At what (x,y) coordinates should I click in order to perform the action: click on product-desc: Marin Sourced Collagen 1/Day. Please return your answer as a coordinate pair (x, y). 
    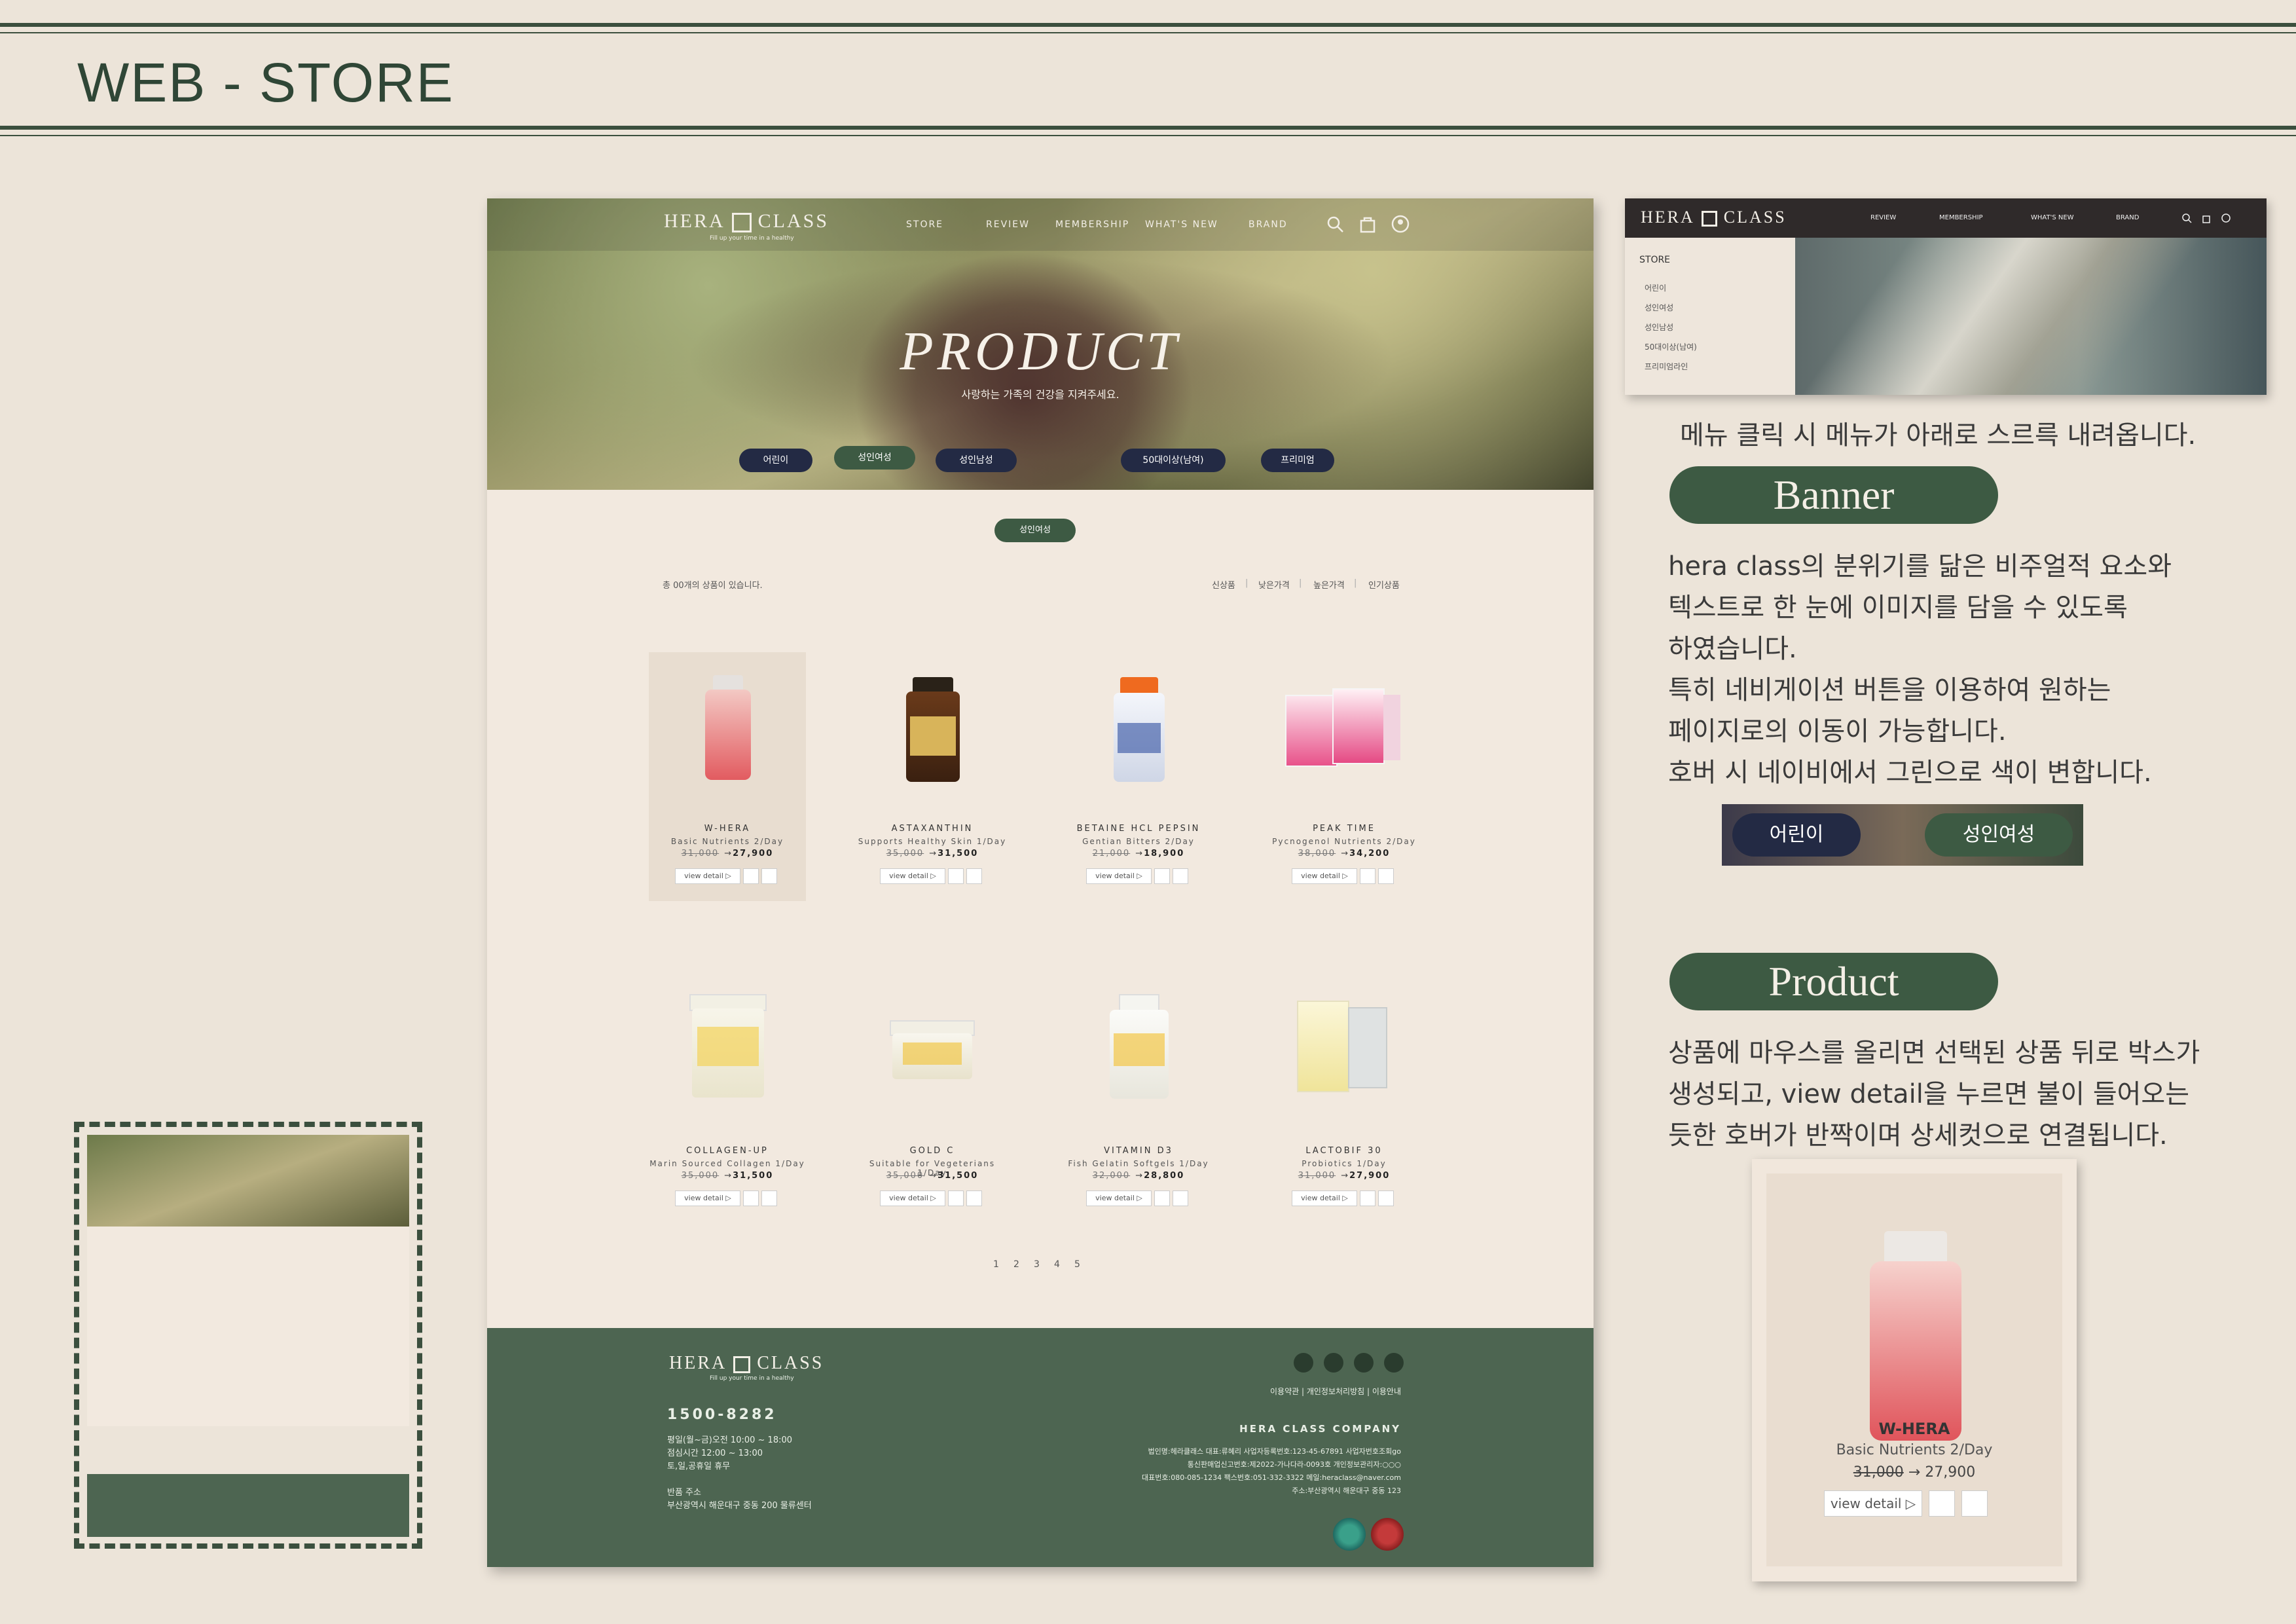
    Looking at the image, I should click on (727, 1163).